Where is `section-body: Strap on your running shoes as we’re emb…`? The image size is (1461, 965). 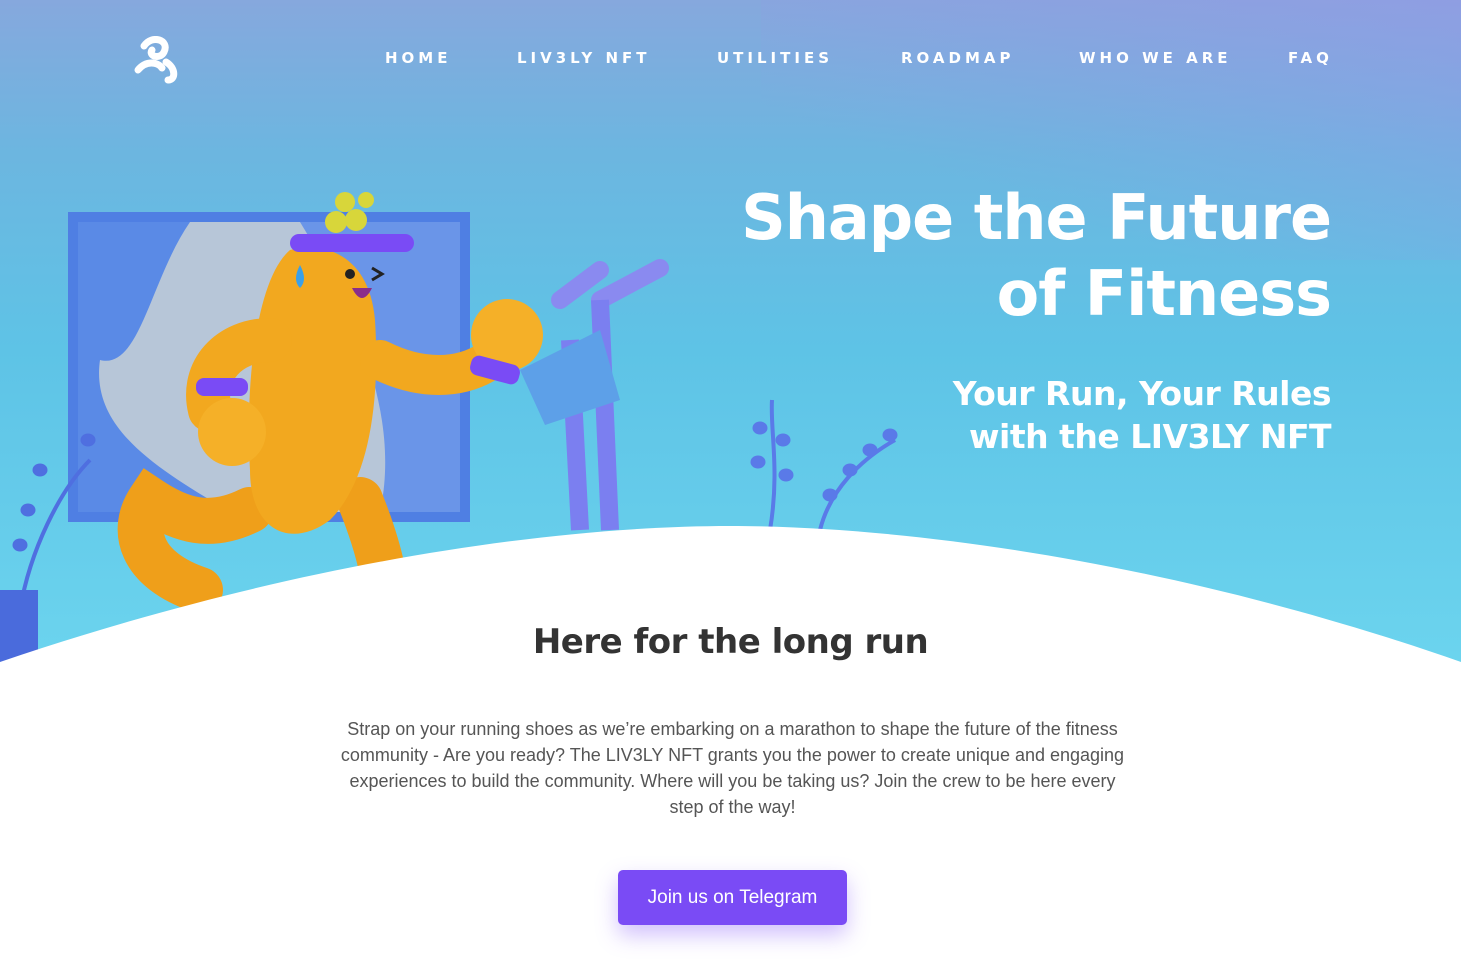
section-body: Strap on your running shoes as we’re emb… is located at coordinates (732, 768).